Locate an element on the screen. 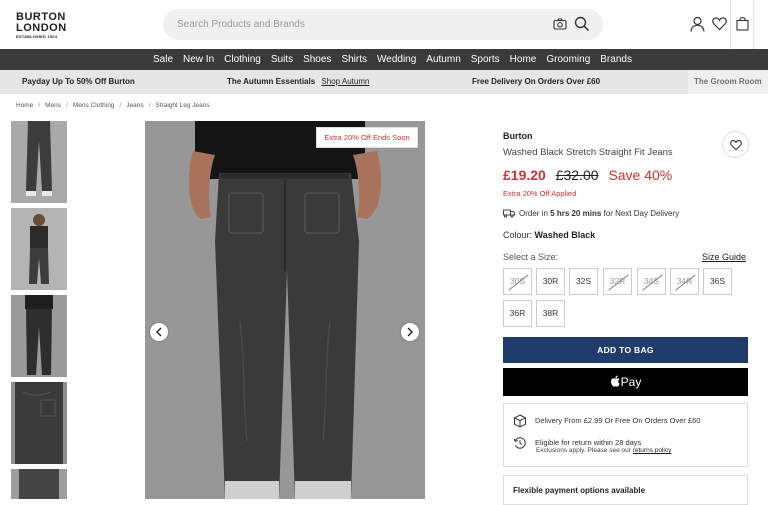 The image size is (768, 505). price-now: £19.20 is located at coordinates (524, 175).